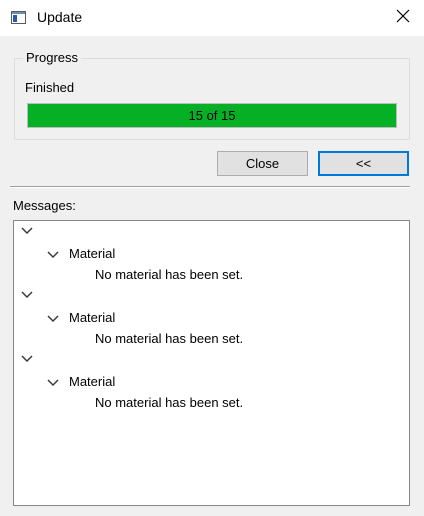 This screenshot has width=424, height=516. What do you see at coordinates (50, 87) in the screenshot?
I see `status-text: Finished` at bounding box center [50, 87].